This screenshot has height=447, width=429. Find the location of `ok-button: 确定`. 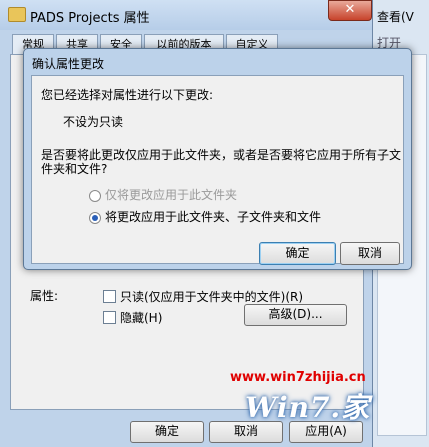

ok-button: 确定 is located at coordinates (167, 432).